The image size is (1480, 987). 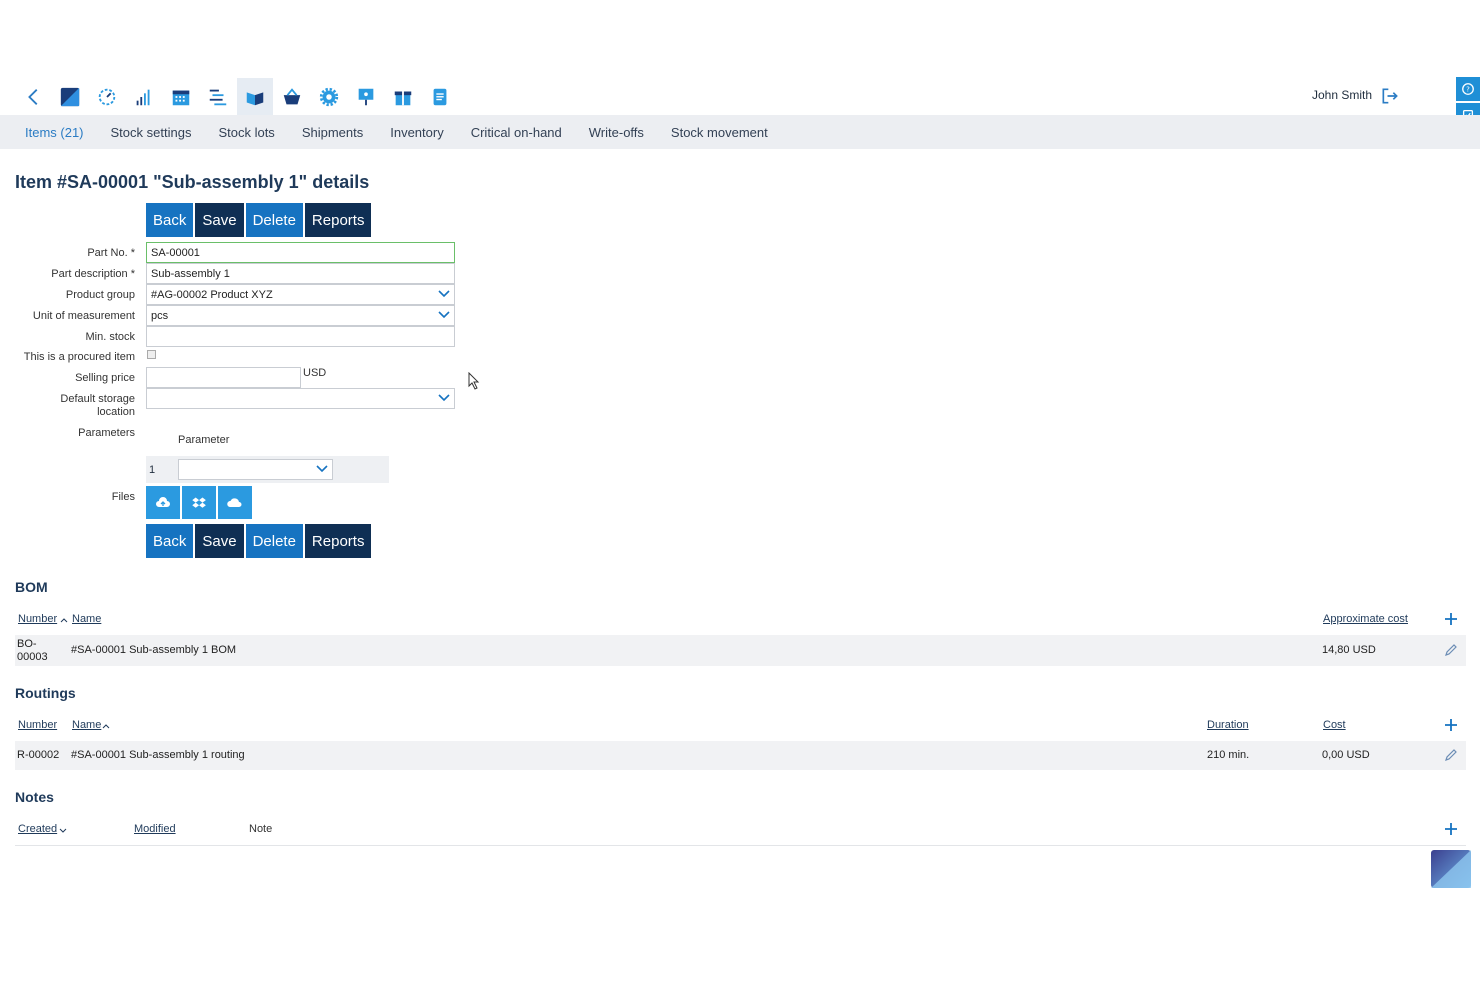 I want to click on settings-icon, so click(x=329, y=96).